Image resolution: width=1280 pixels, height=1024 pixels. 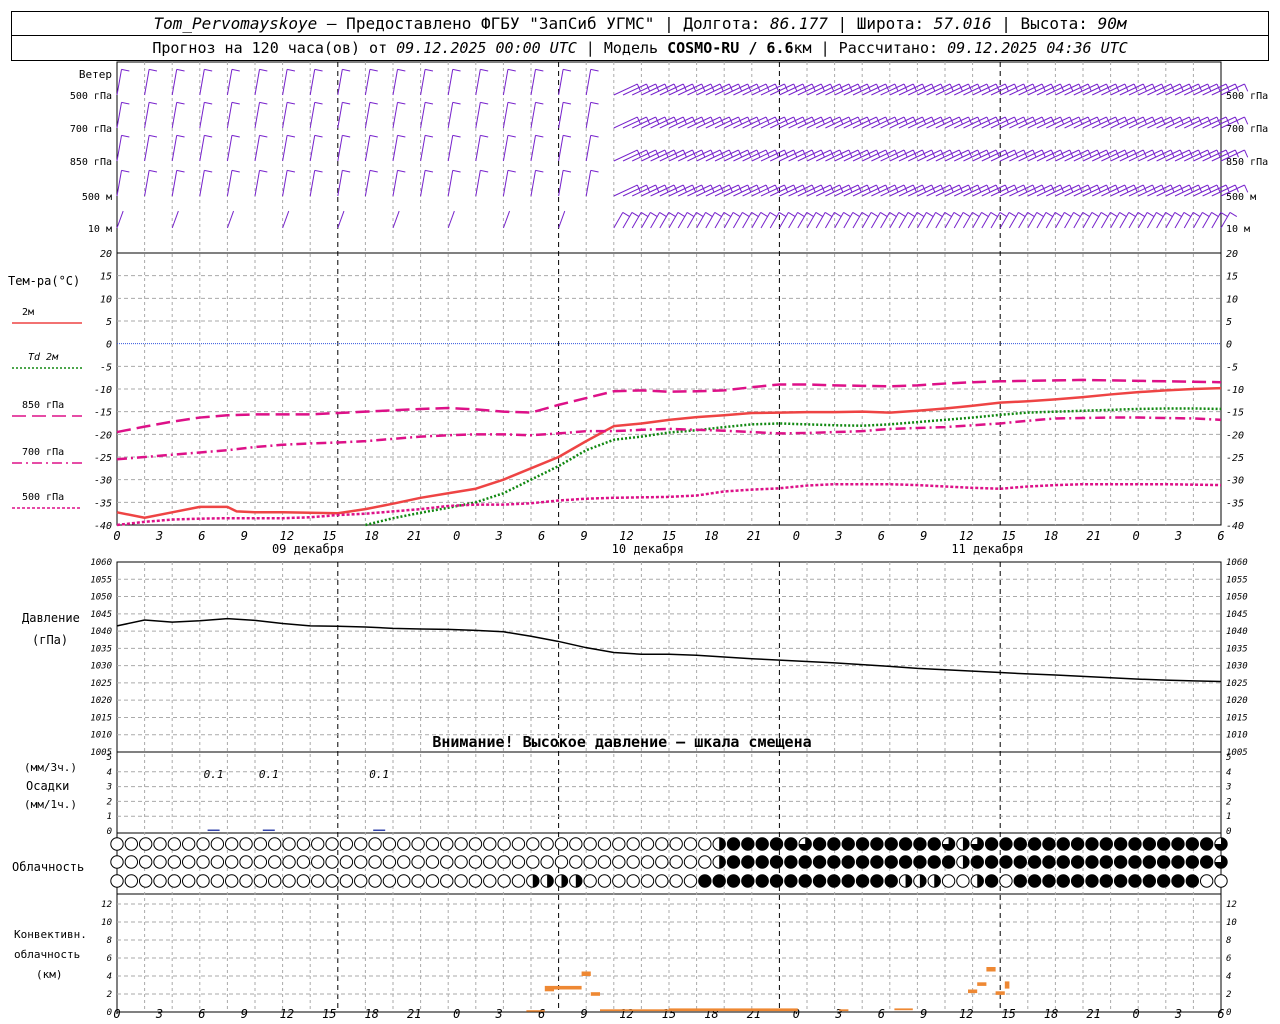 I want to click on hour-tick-lower: 12, so click(x=287, y=1014).